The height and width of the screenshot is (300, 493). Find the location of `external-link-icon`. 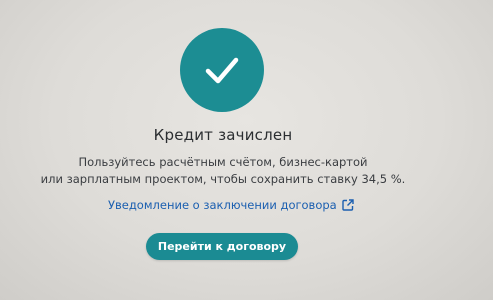

external-link-icon is located at coordinates (348, 205).